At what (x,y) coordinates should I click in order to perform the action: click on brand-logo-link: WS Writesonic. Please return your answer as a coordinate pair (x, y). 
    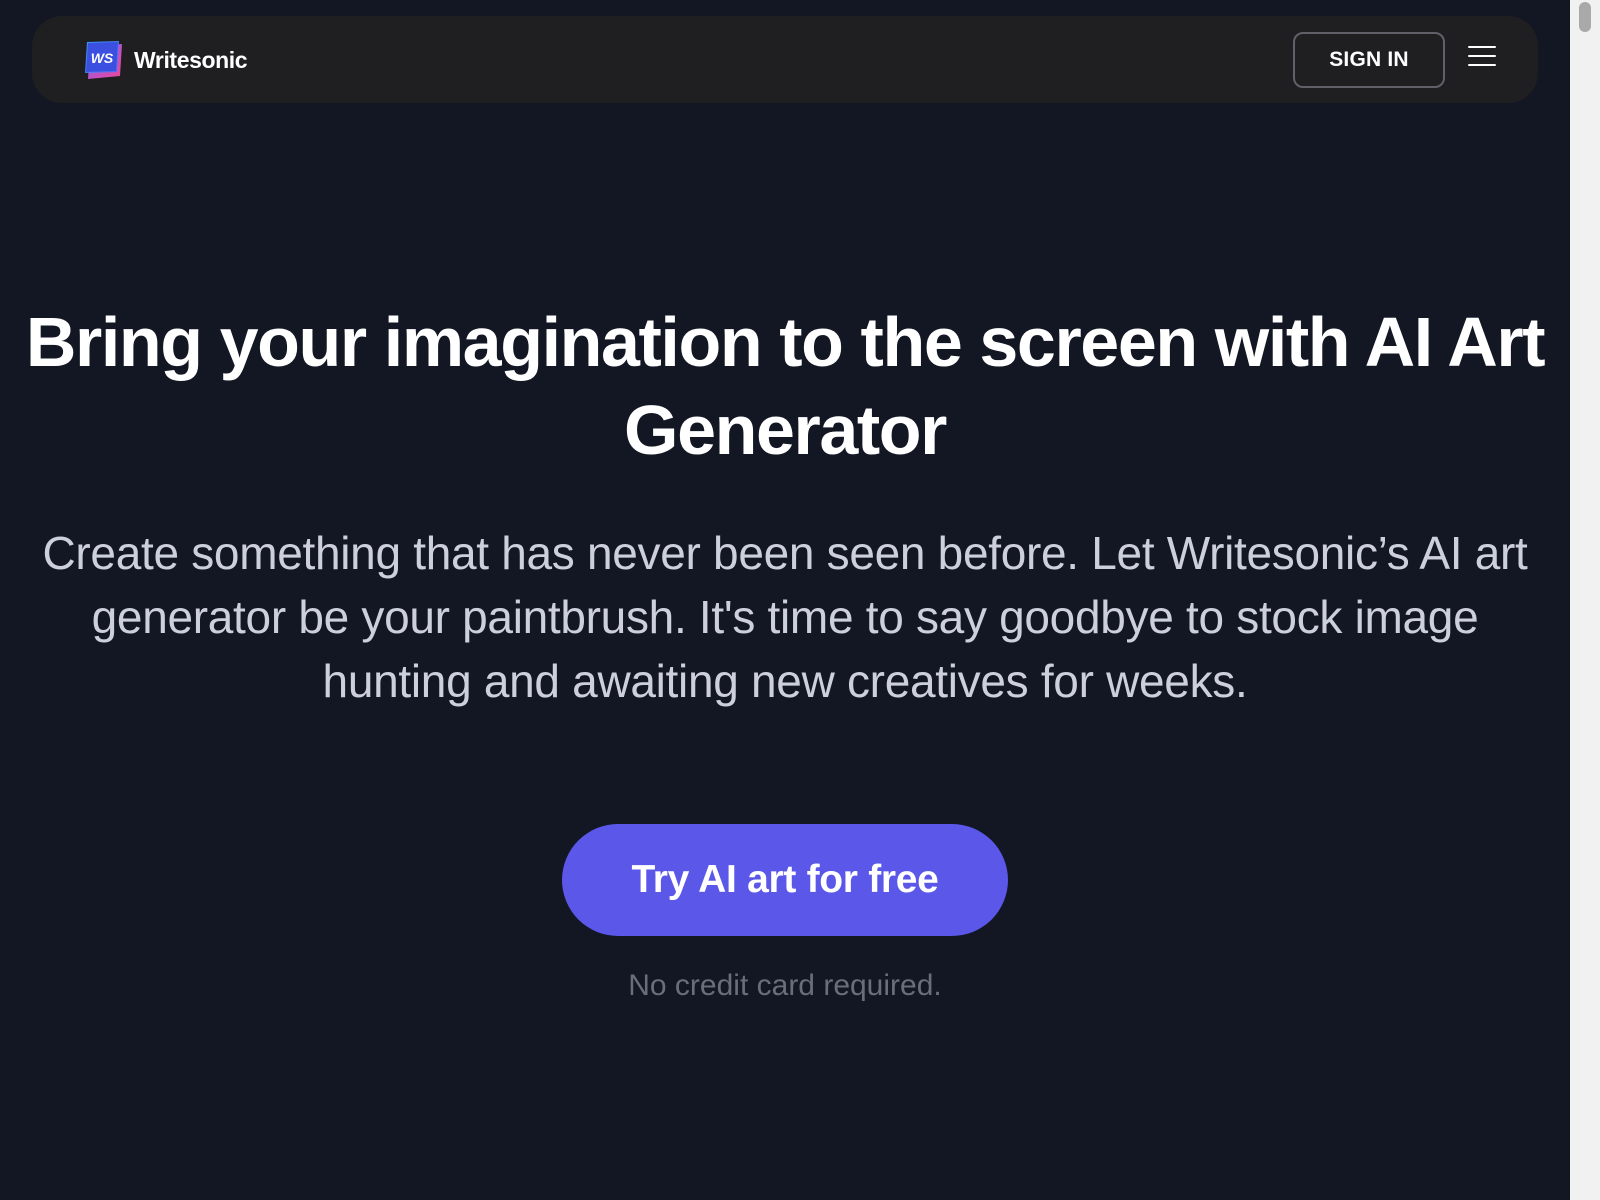
    Looking at the image, I should click on (165, 60).